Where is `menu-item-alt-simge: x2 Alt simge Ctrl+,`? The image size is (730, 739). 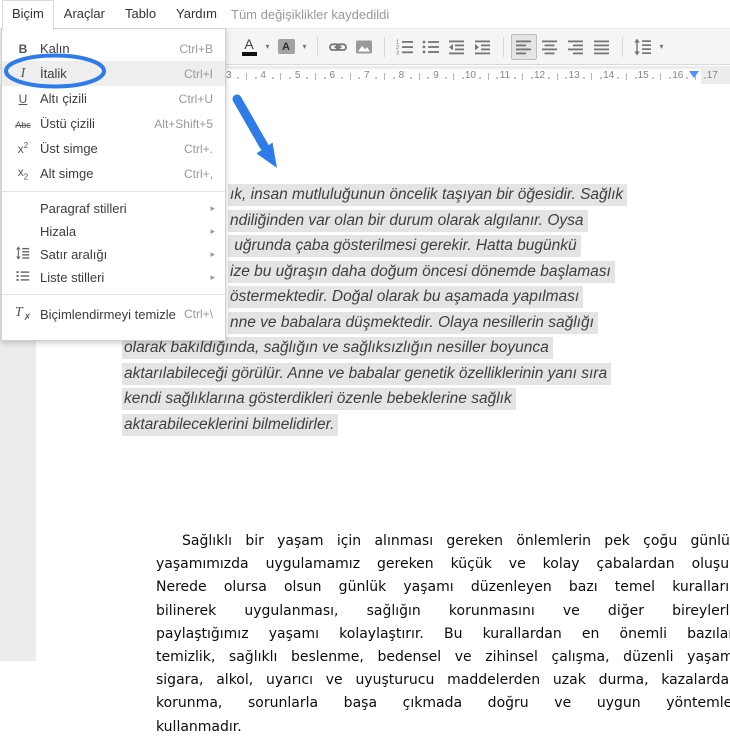 menu-item-alt-simge: x2 Alt simge Ctrl+, is located at coordinates (113, 173).